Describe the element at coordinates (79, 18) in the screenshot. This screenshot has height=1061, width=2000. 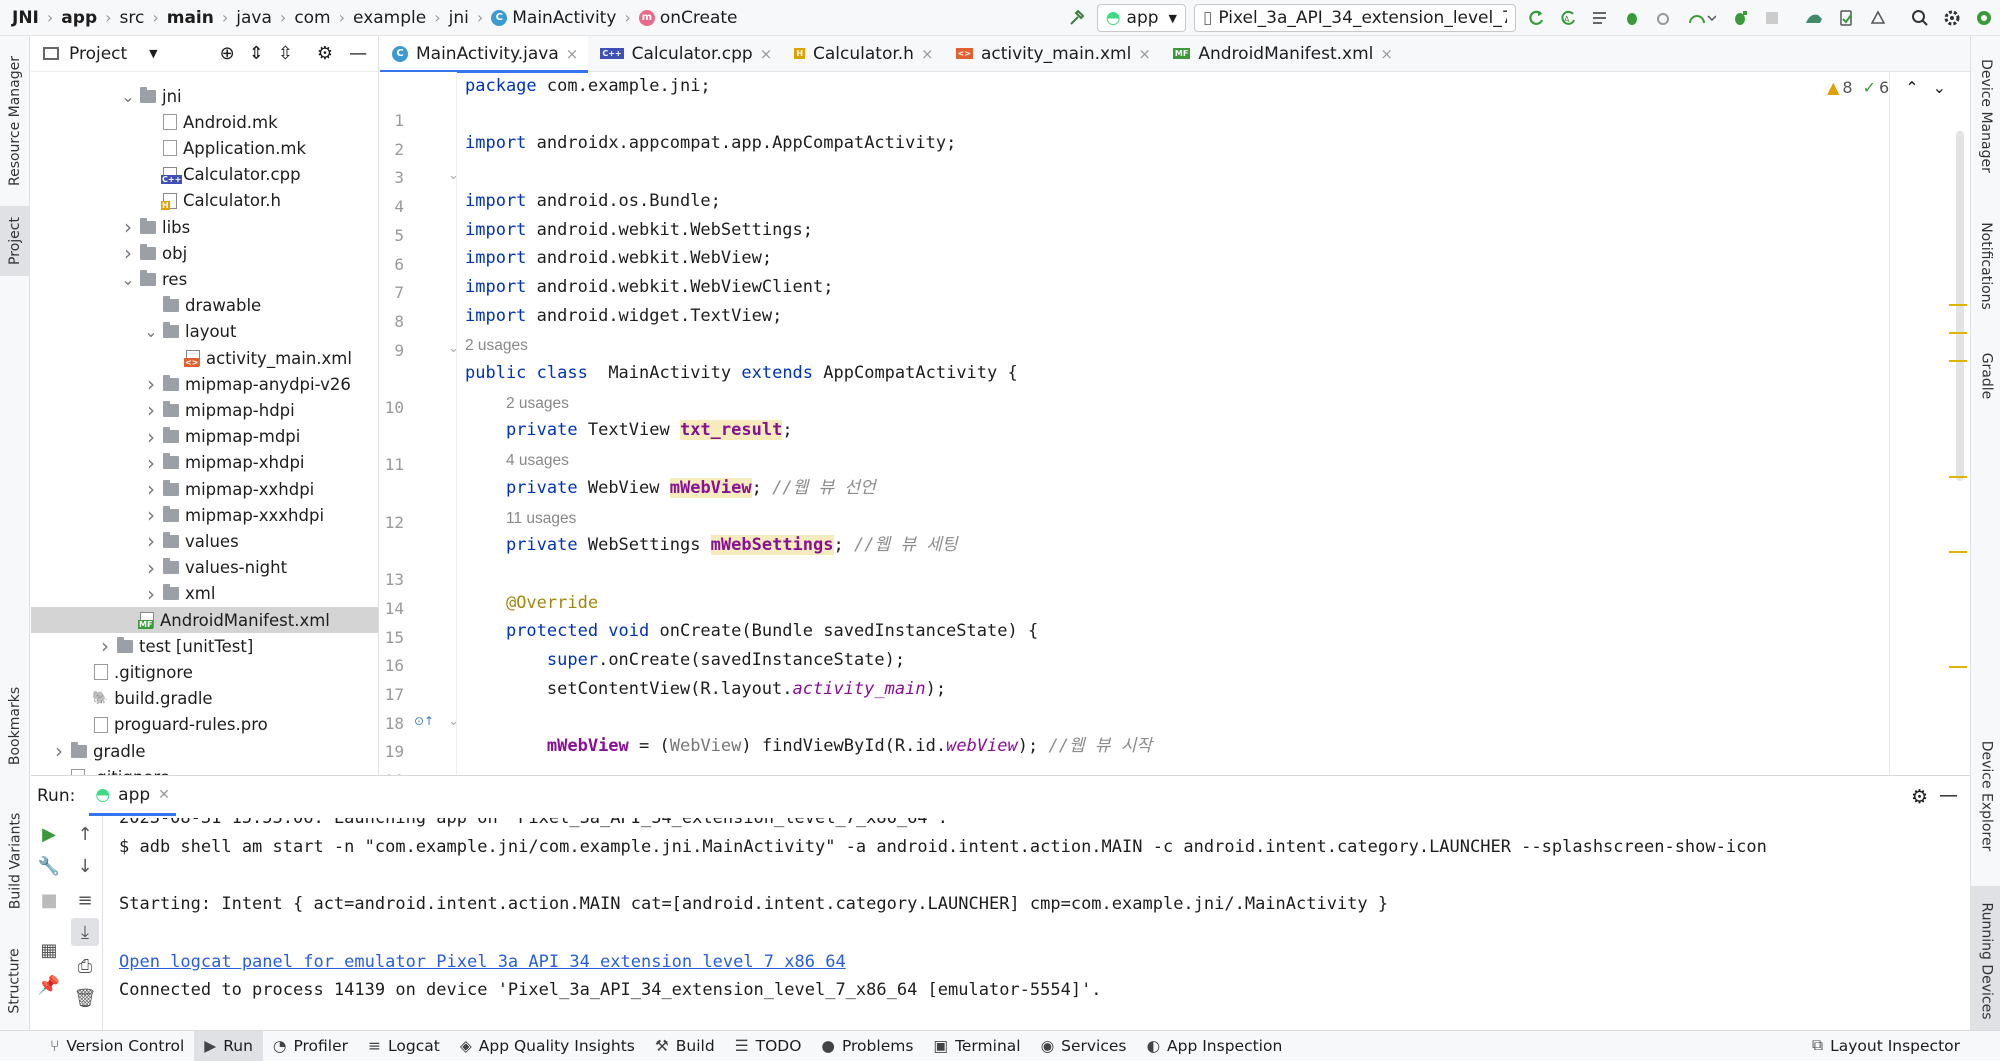
I see `breadcrumb-item: app` at that location.